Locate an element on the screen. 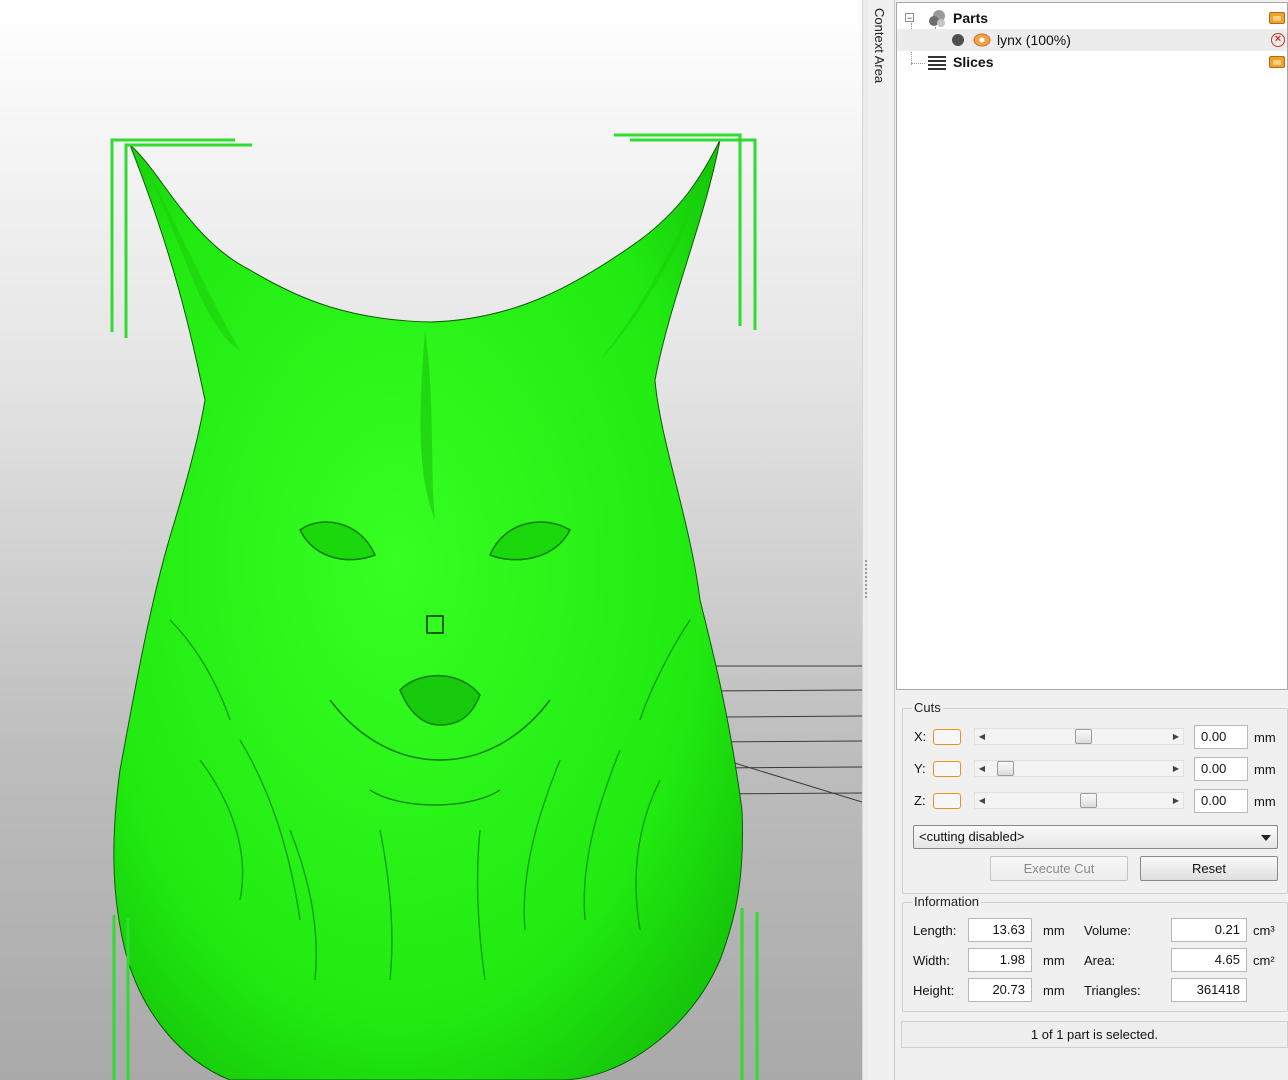  cut-x-slider: ◀ ▶ is located at coordinates (1079, 736).